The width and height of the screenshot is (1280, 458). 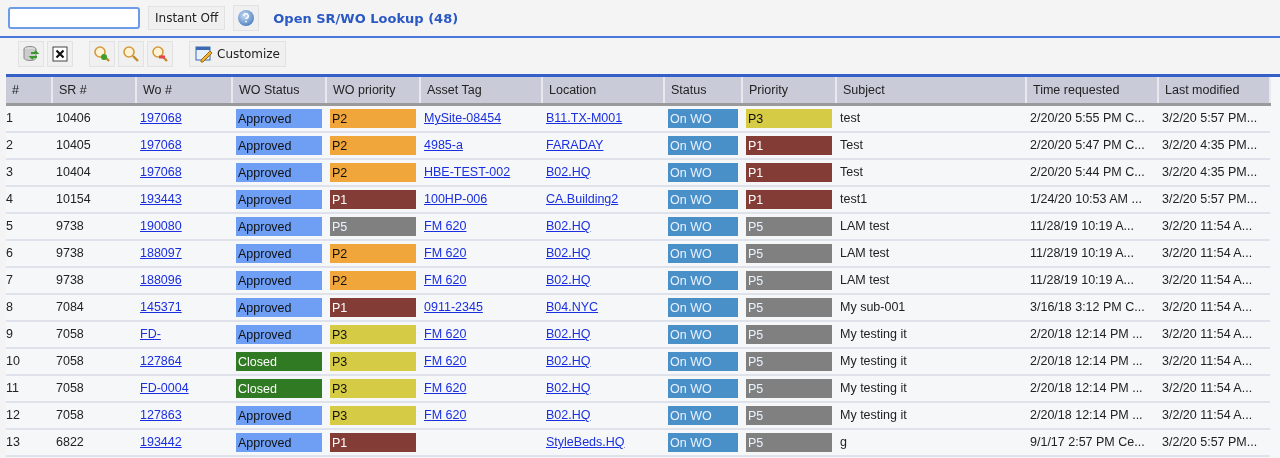 I want to click on wo-link: FD-, so click(x=150, y=334).